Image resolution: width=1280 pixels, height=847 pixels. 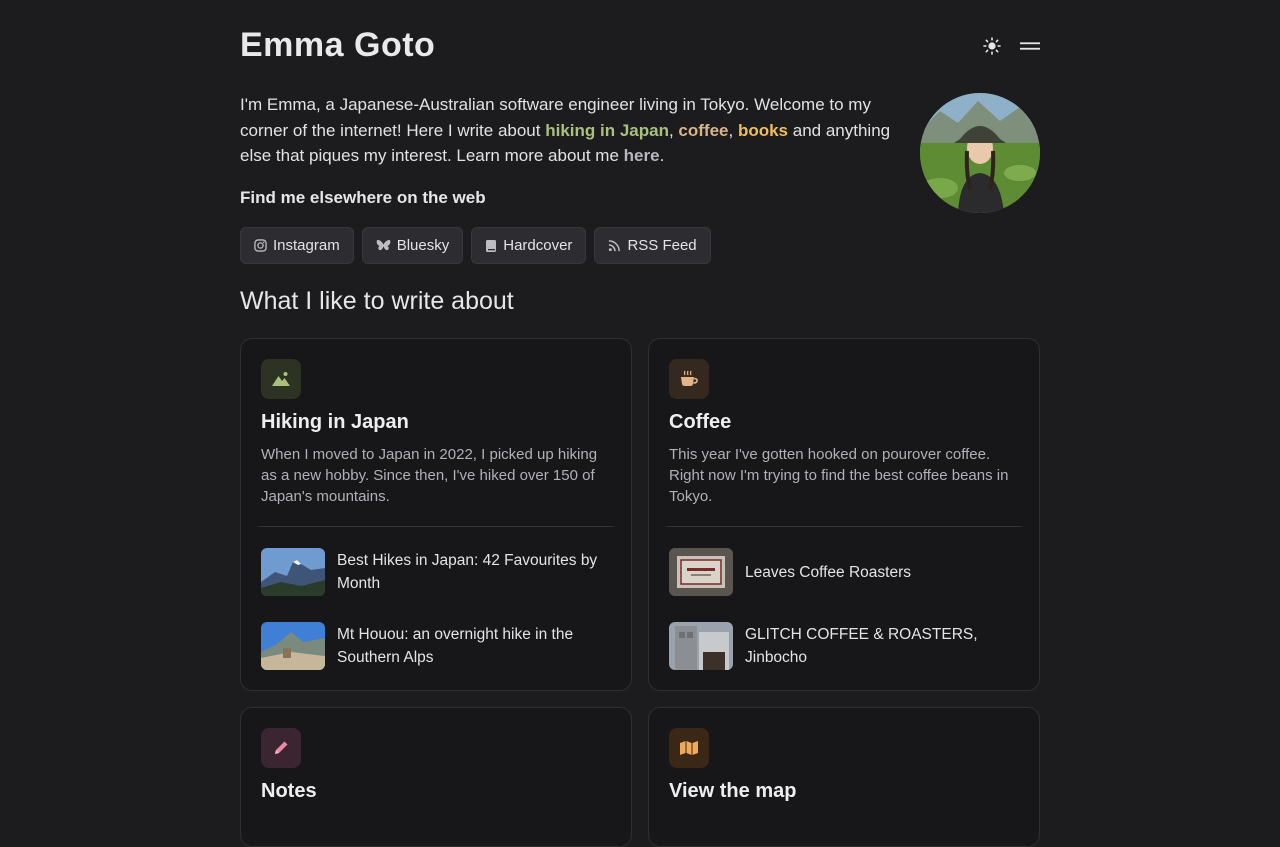 What do you see at coordinates (662, 155) in the screenshot?
I see `intro-text: .` at bounding box center [662, 155].